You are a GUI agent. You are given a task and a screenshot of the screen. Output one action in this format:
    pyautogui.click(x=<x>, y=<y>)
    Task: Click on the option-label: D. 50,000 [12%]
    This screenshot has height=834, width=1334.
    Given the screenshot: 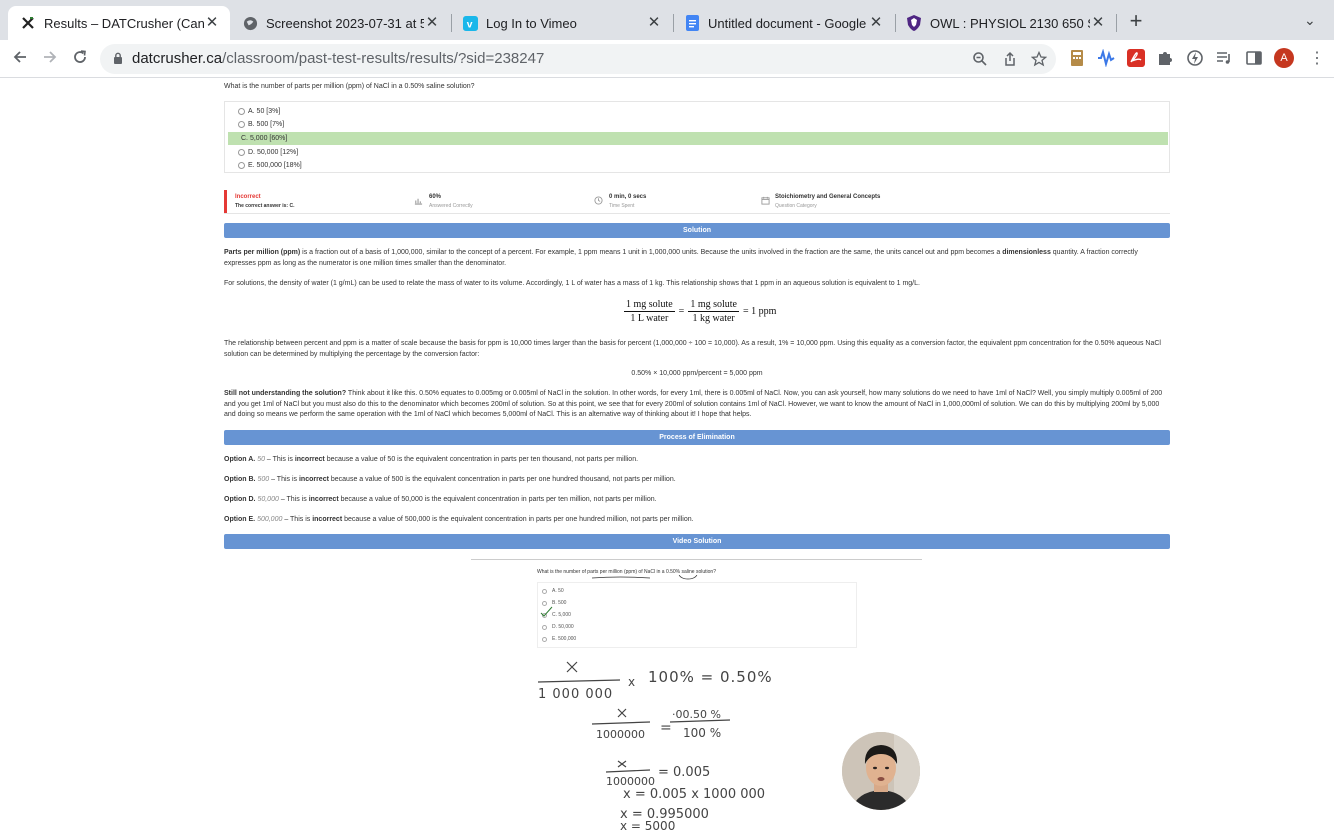 What is the action you would take?
    pyautogui.click(x=273, y=152)
    